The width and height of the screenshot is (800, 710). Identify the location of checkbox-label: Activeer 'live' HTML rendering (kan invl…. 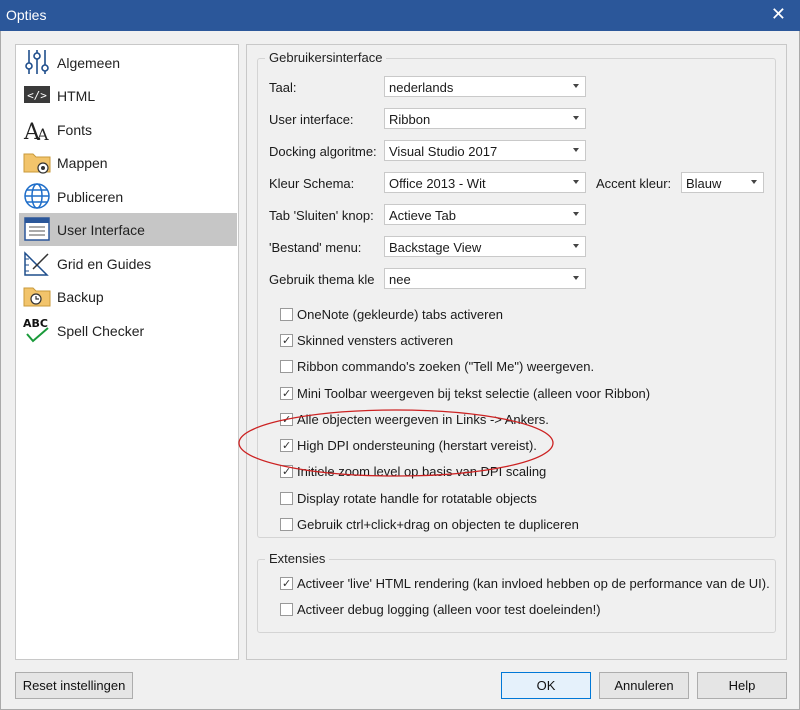
(533, 583).